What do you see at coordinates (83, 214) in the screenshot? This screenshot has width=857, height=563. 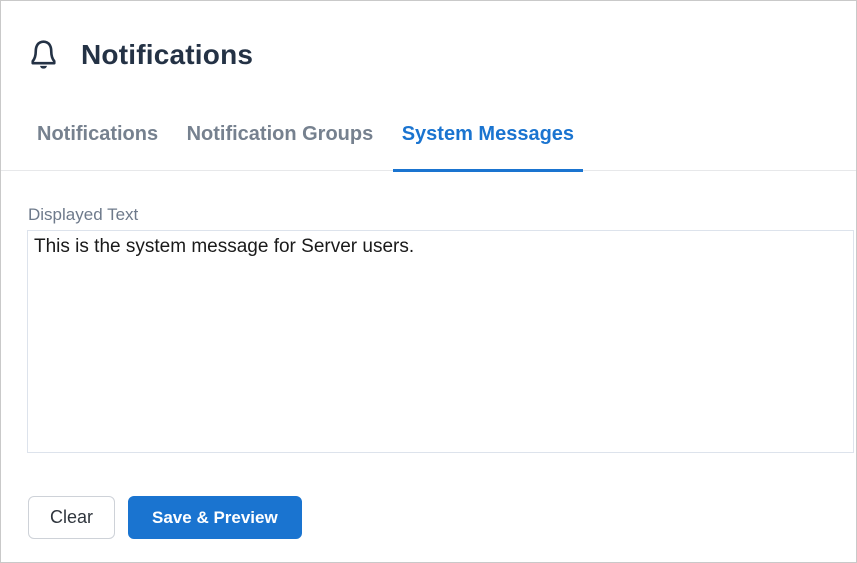 I see `displayed-text-label: Displayed Text` at bounding box center [83, 214].